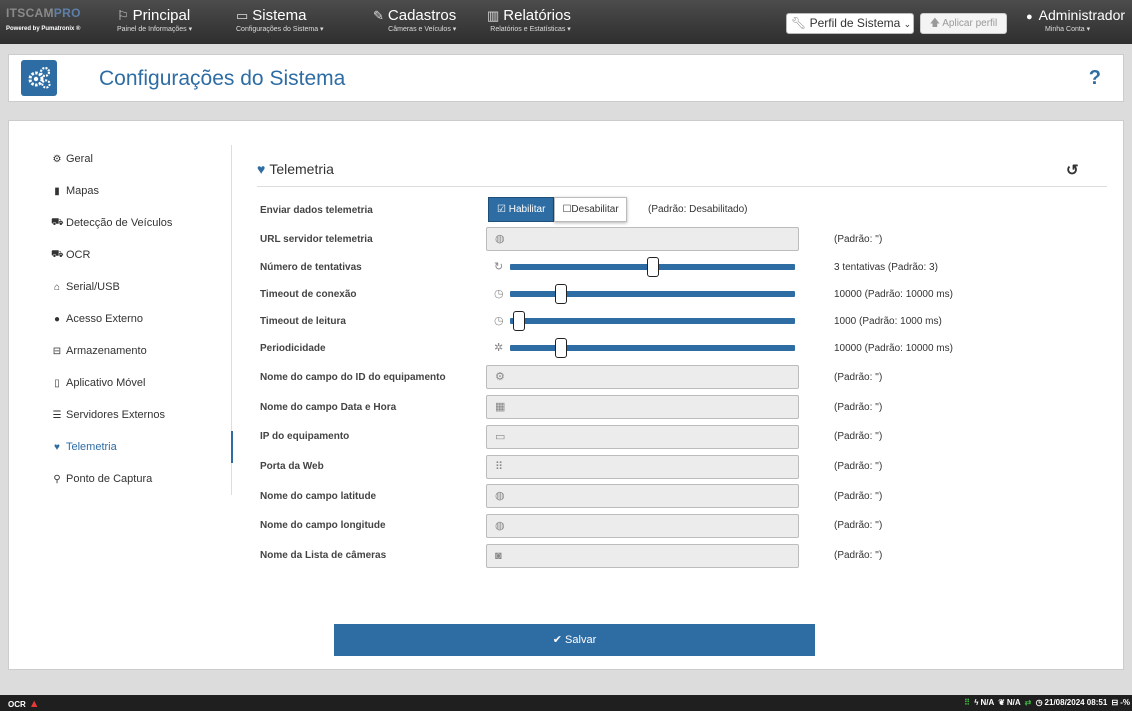 This screenshot has height=711, width=1132. Describe the element at coordinates (907, 24) in the screenshot. I see `chevron-down-icon: ⌄` at that location.